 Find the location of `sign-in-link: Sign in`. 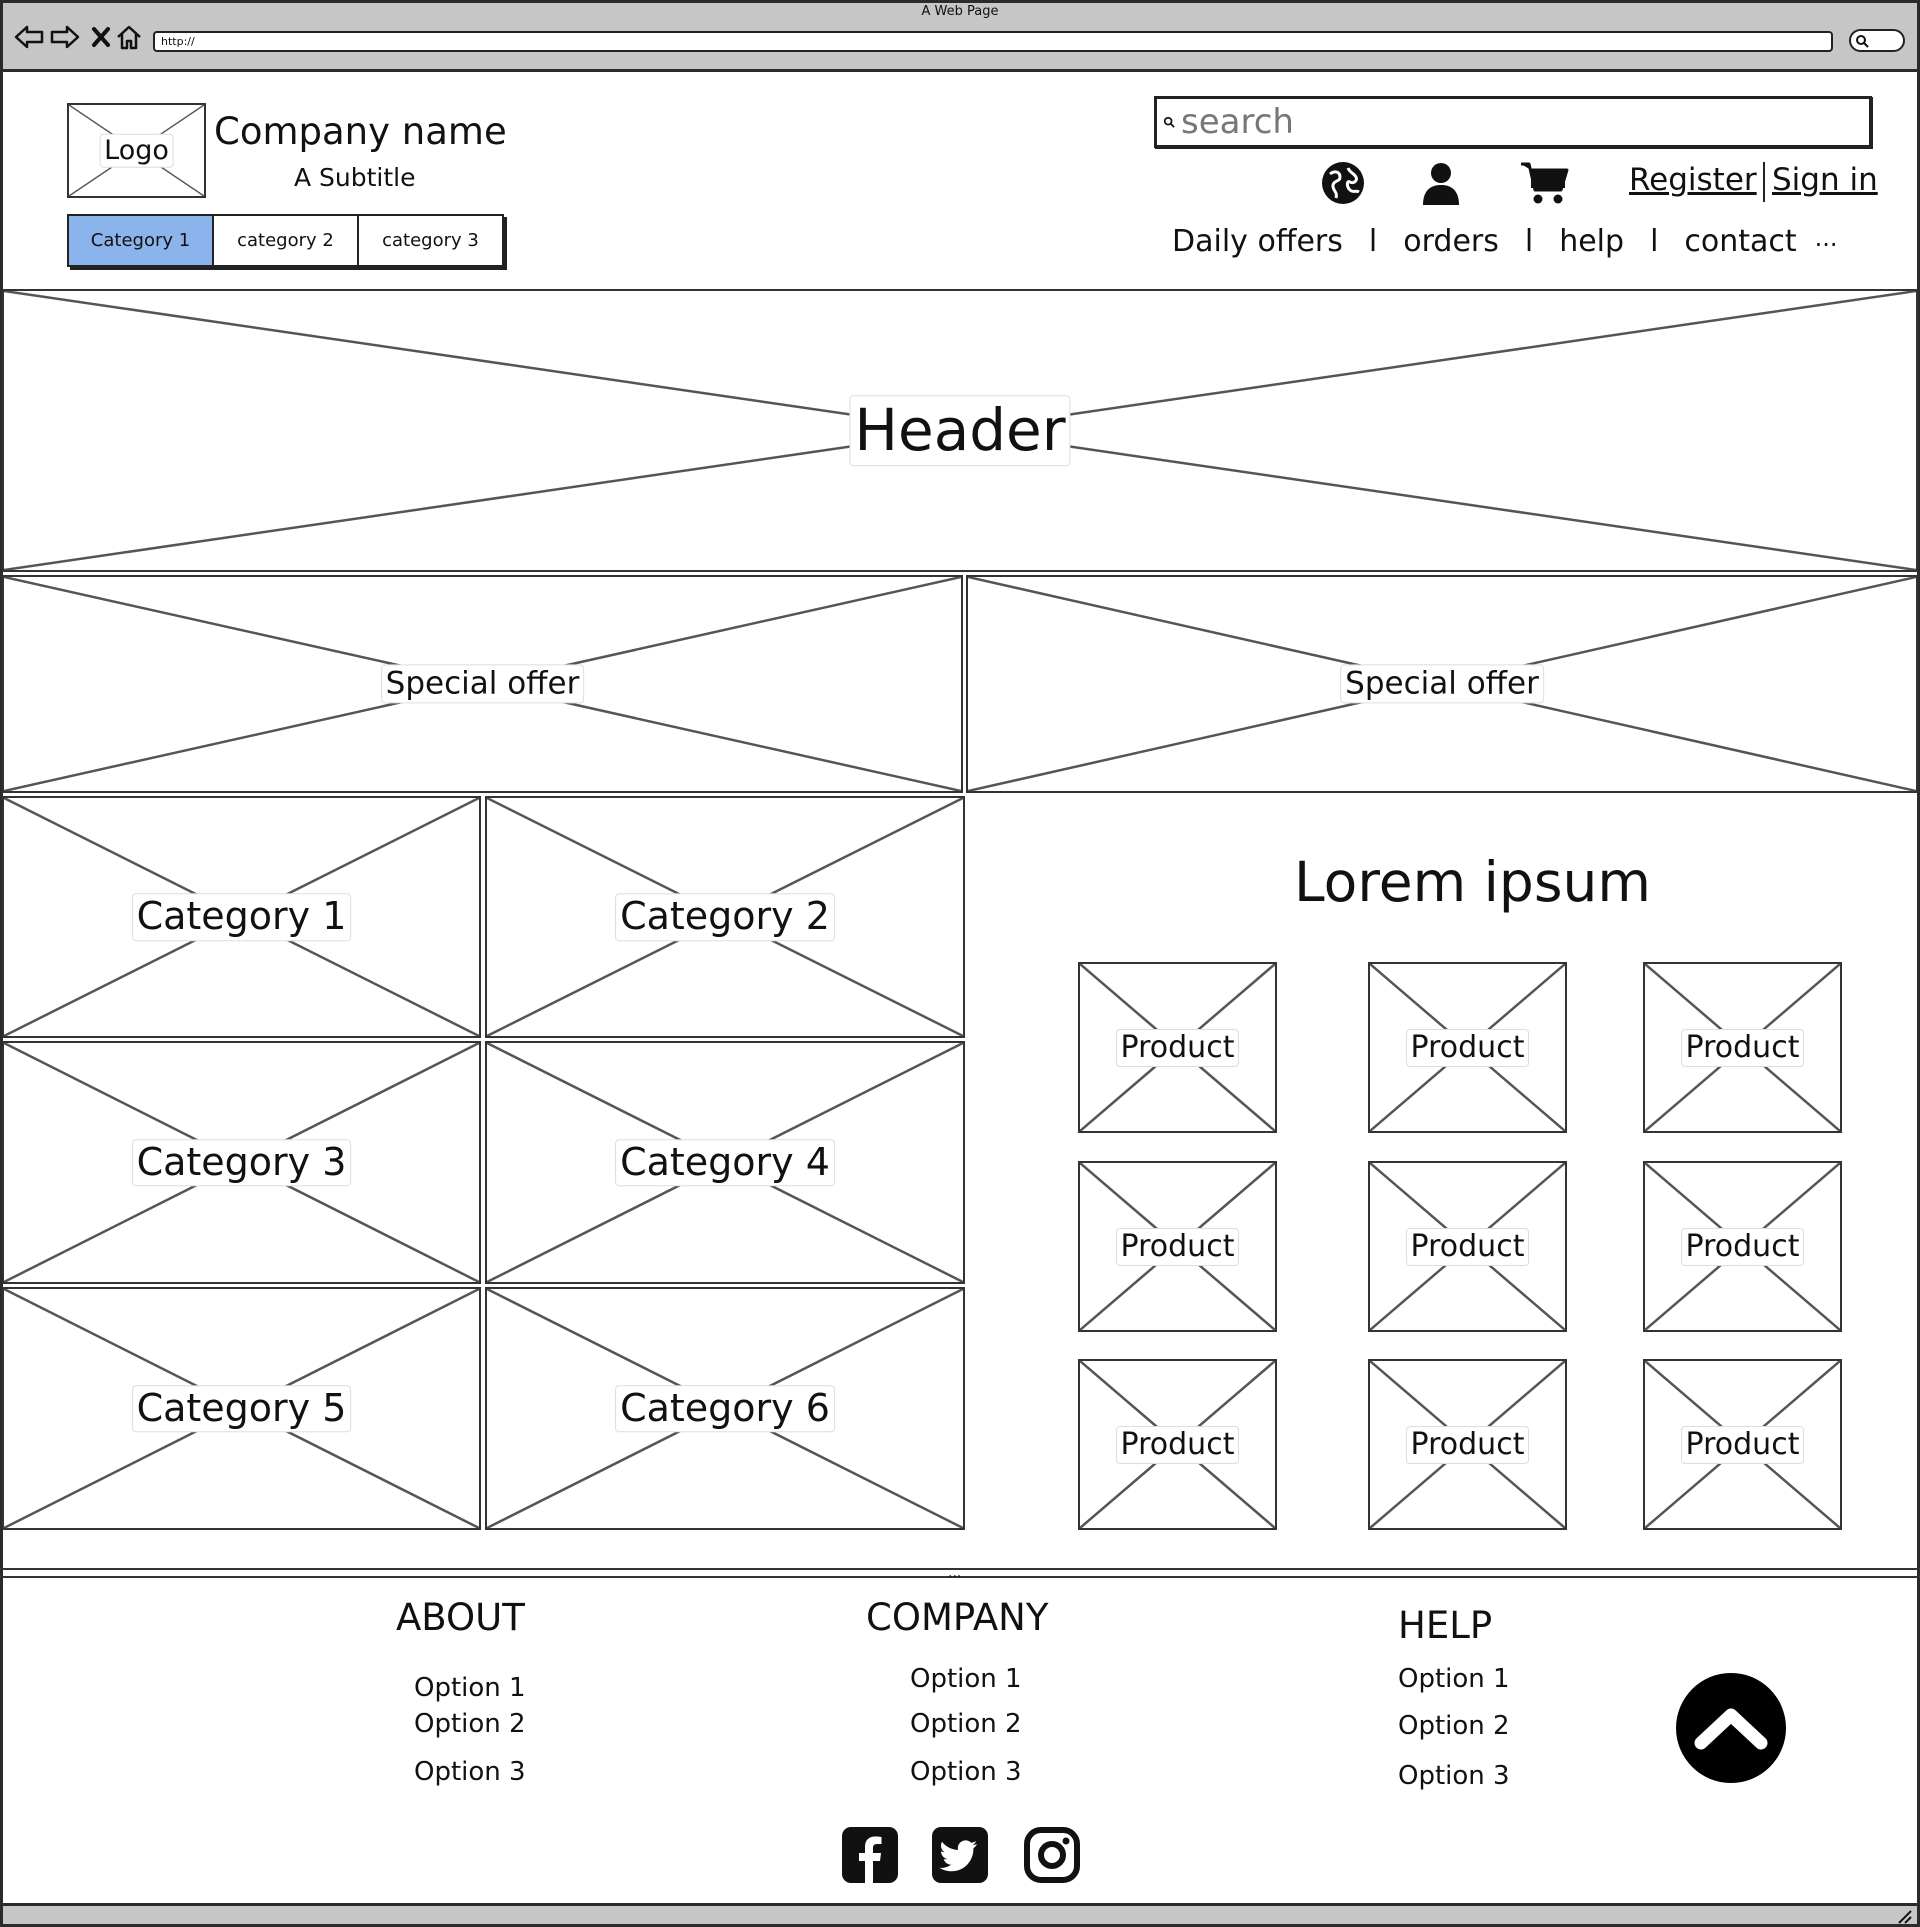

sign-in-link: Sign in is located at coordinates (1825, 180).